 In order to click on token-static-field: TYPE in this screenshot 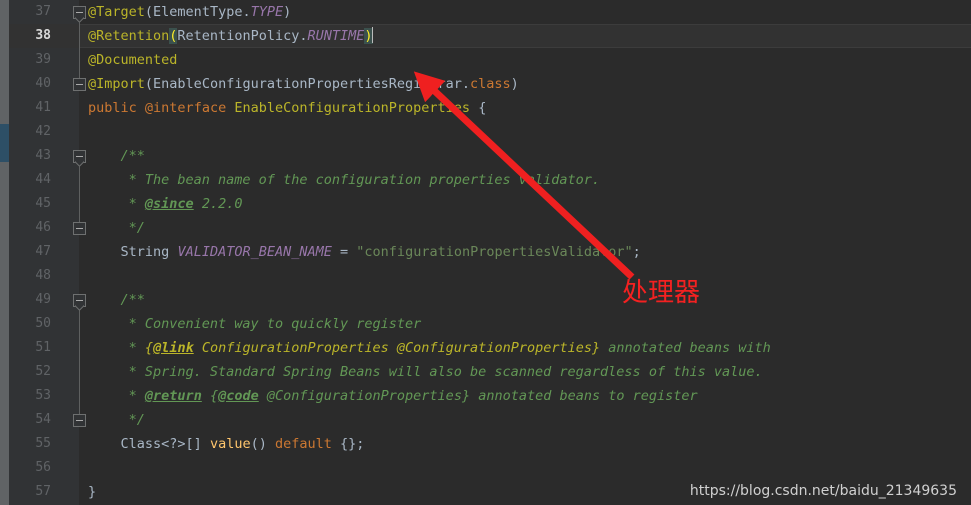, I will do `click(267, 12)`.